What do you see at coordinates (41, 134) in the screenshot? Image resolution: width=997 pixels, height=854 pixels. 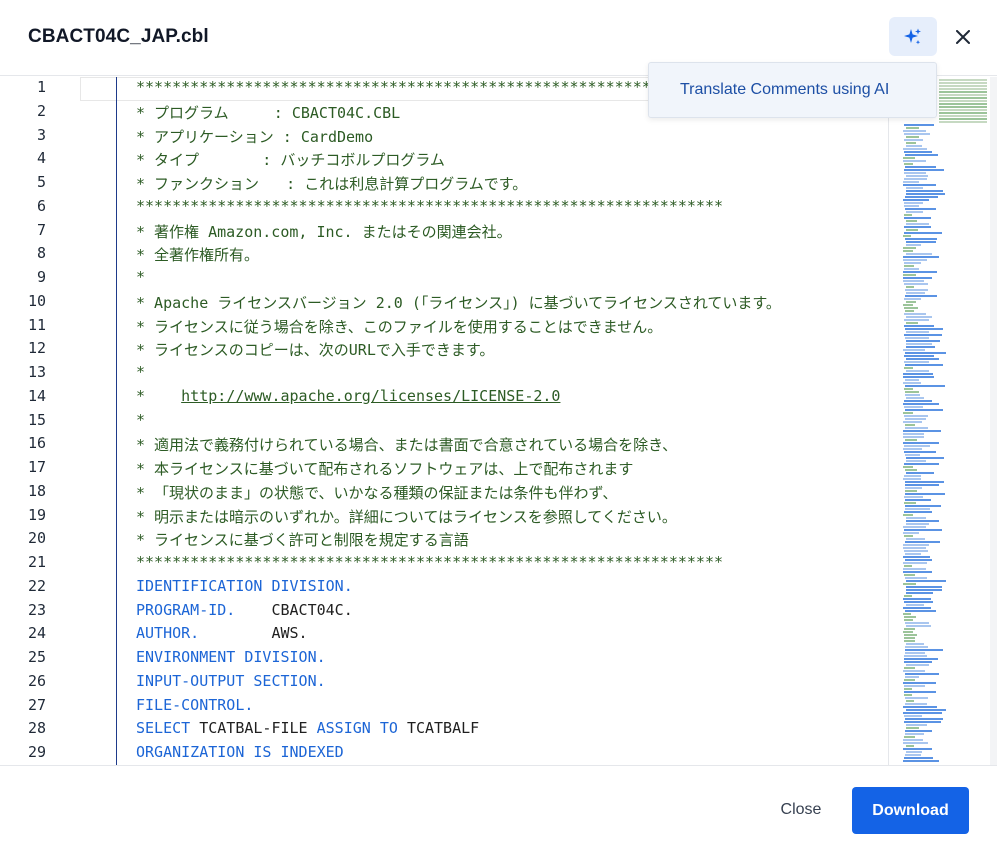 I see `line-number: 3` at bounding box center [41, 134].